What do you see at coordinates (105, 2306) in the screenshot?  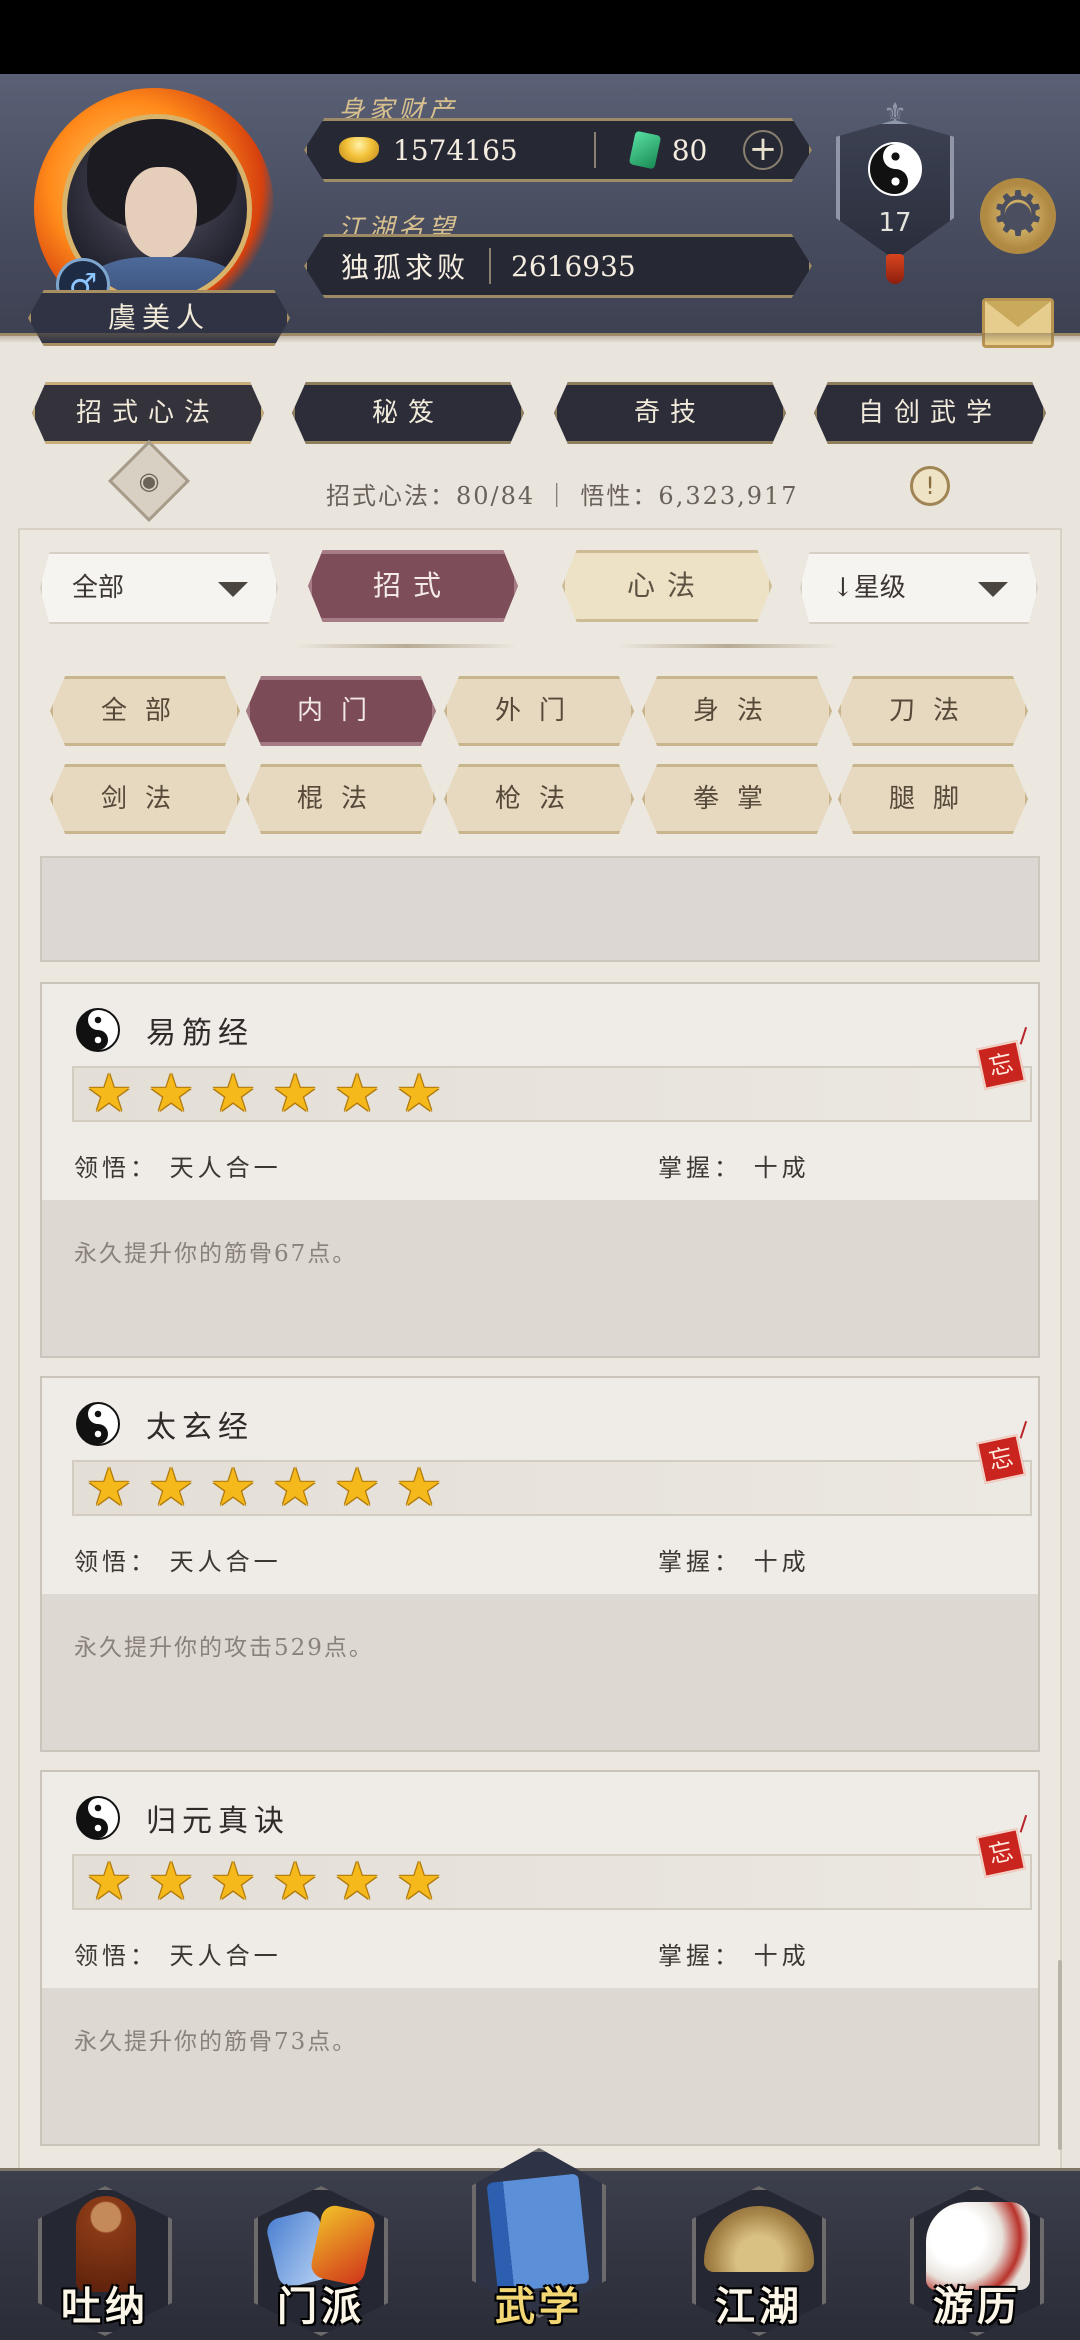 I see `nav-label: 吐纳` at bounding box center [105, 2306].